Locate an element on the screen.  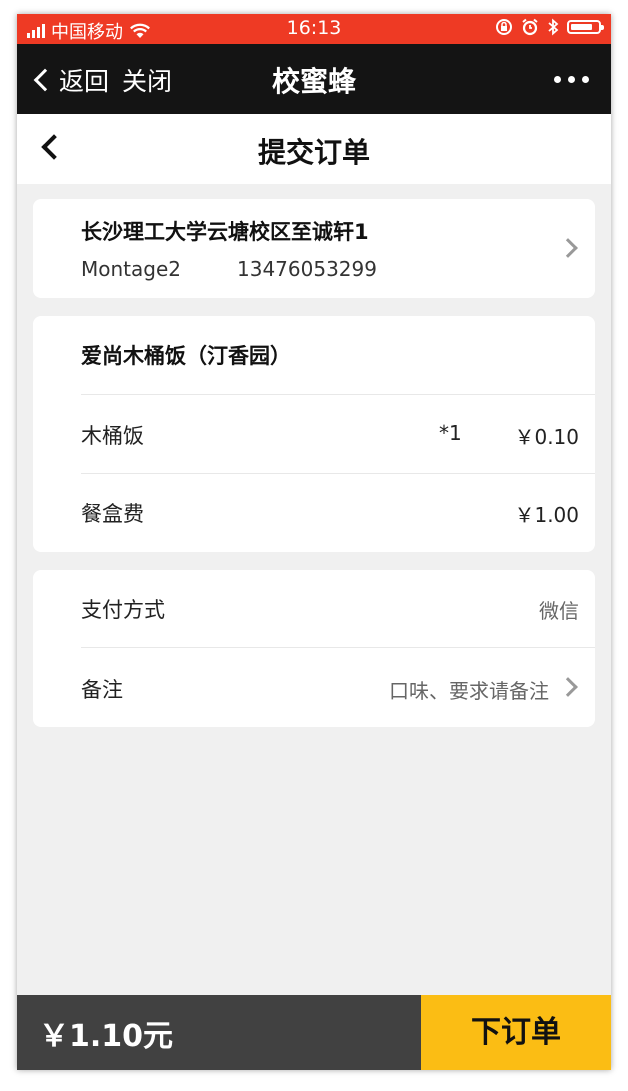
alarm-icon is located at coordinates (530, 27).